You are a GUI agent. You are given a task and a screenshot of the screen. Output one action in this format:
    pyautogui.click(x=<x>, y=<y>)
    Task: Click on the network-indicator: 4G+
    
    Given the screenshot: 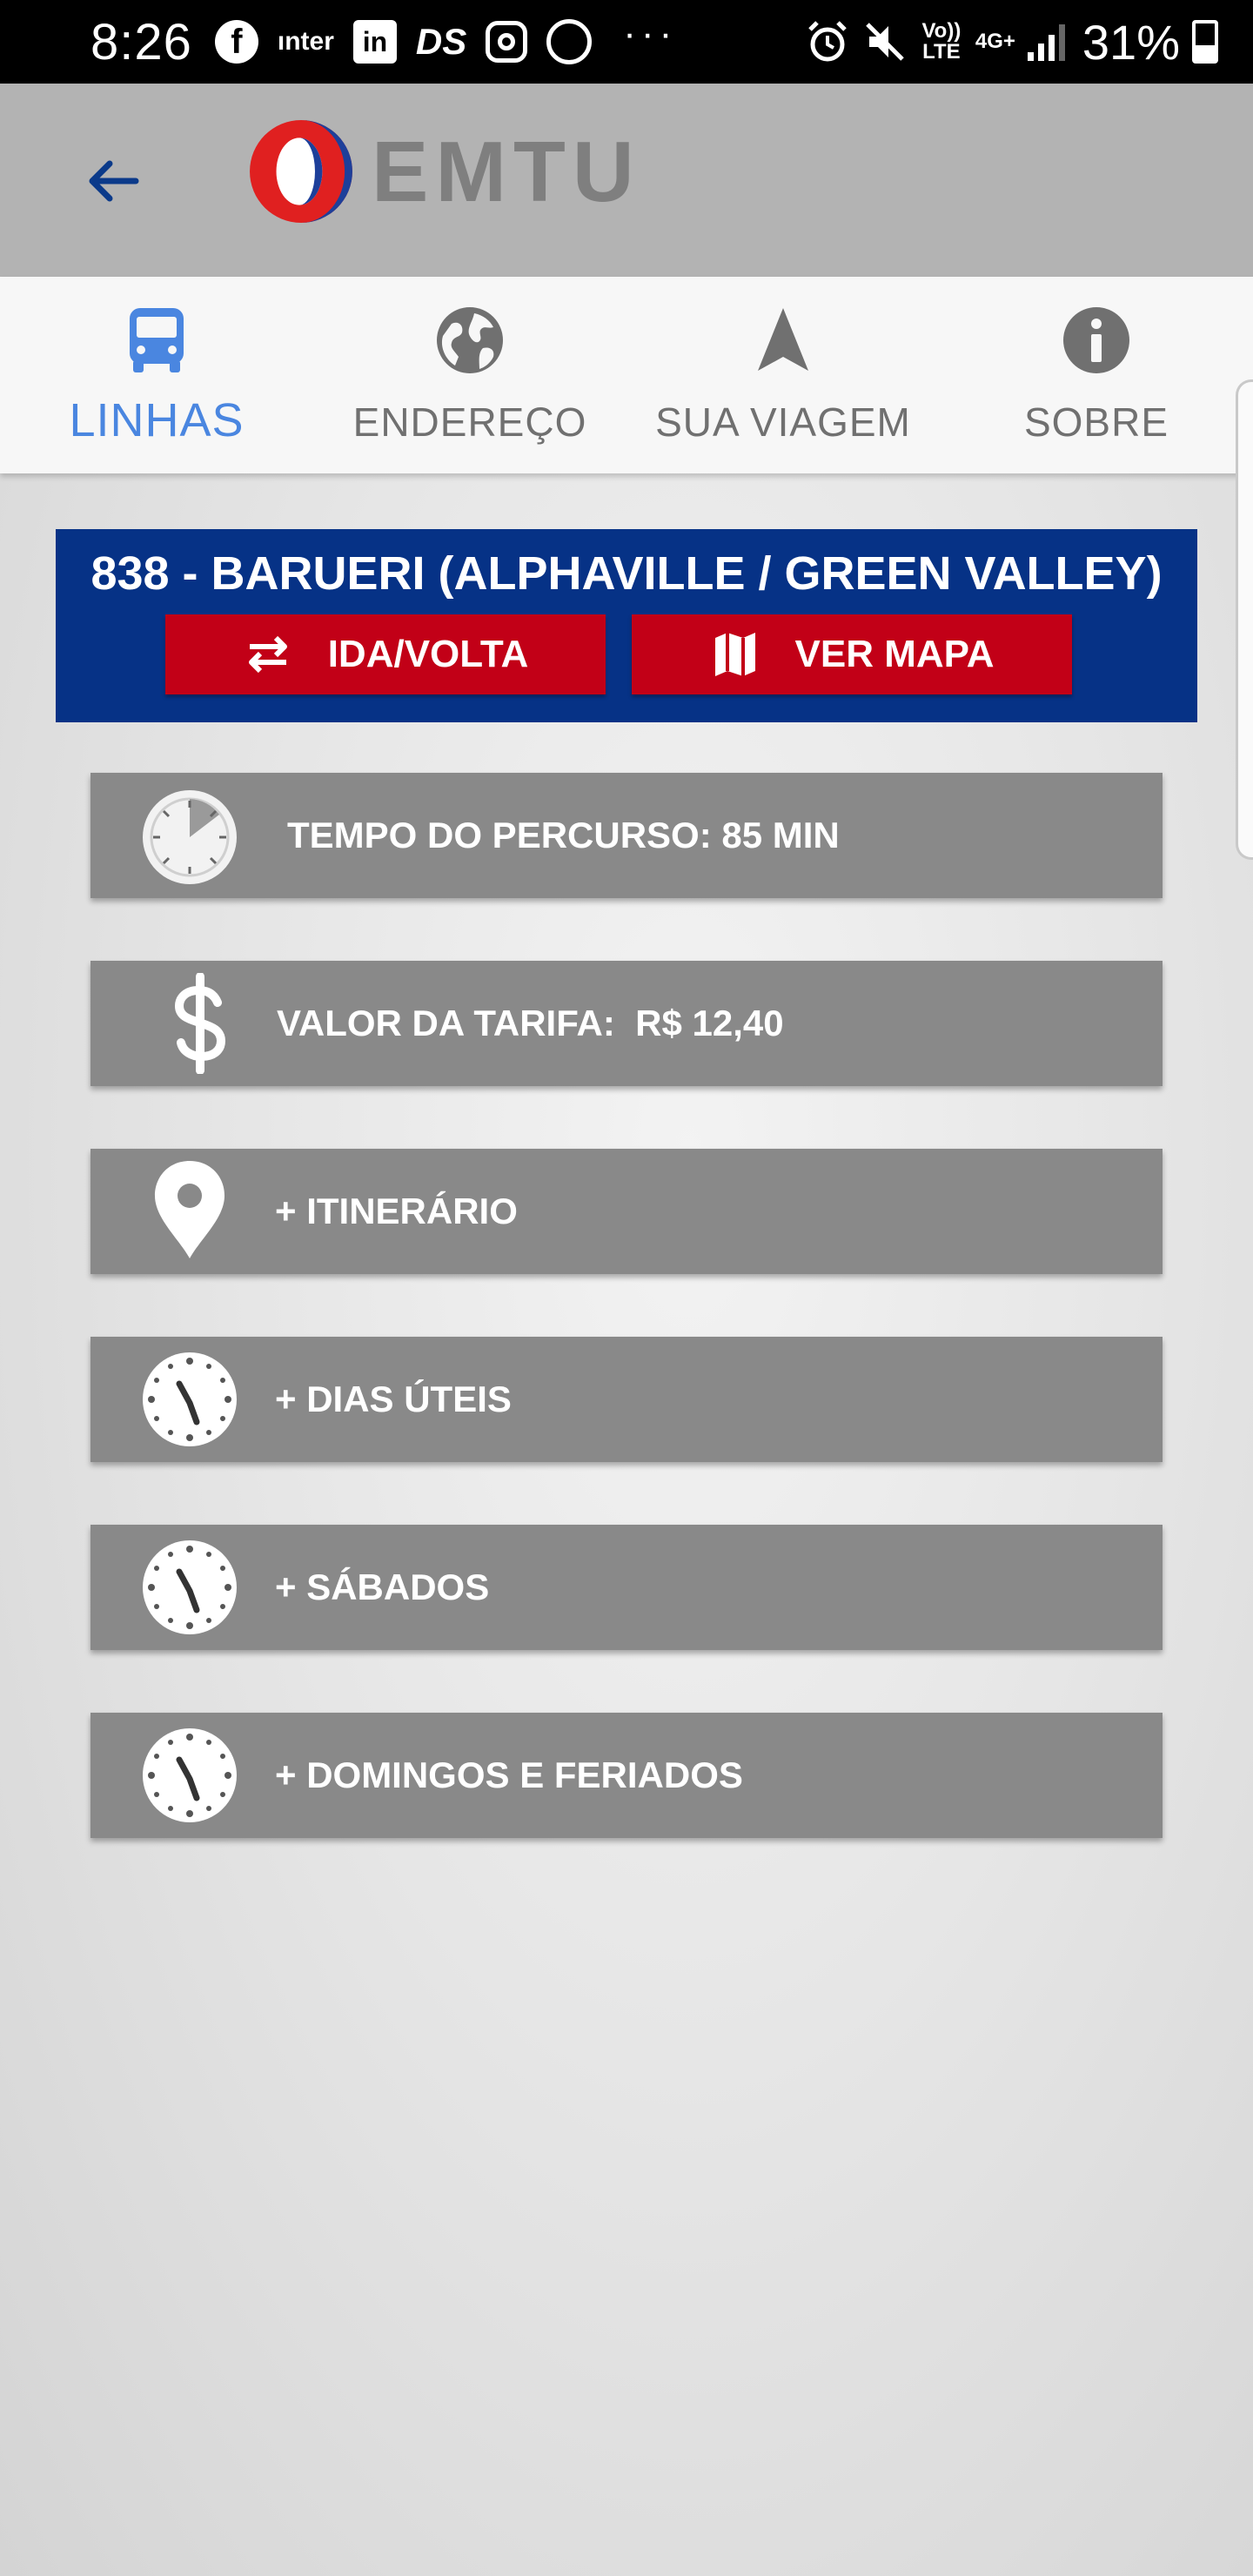 What is the action you would take?
    pyautogui.click(x=995, y=41)
    